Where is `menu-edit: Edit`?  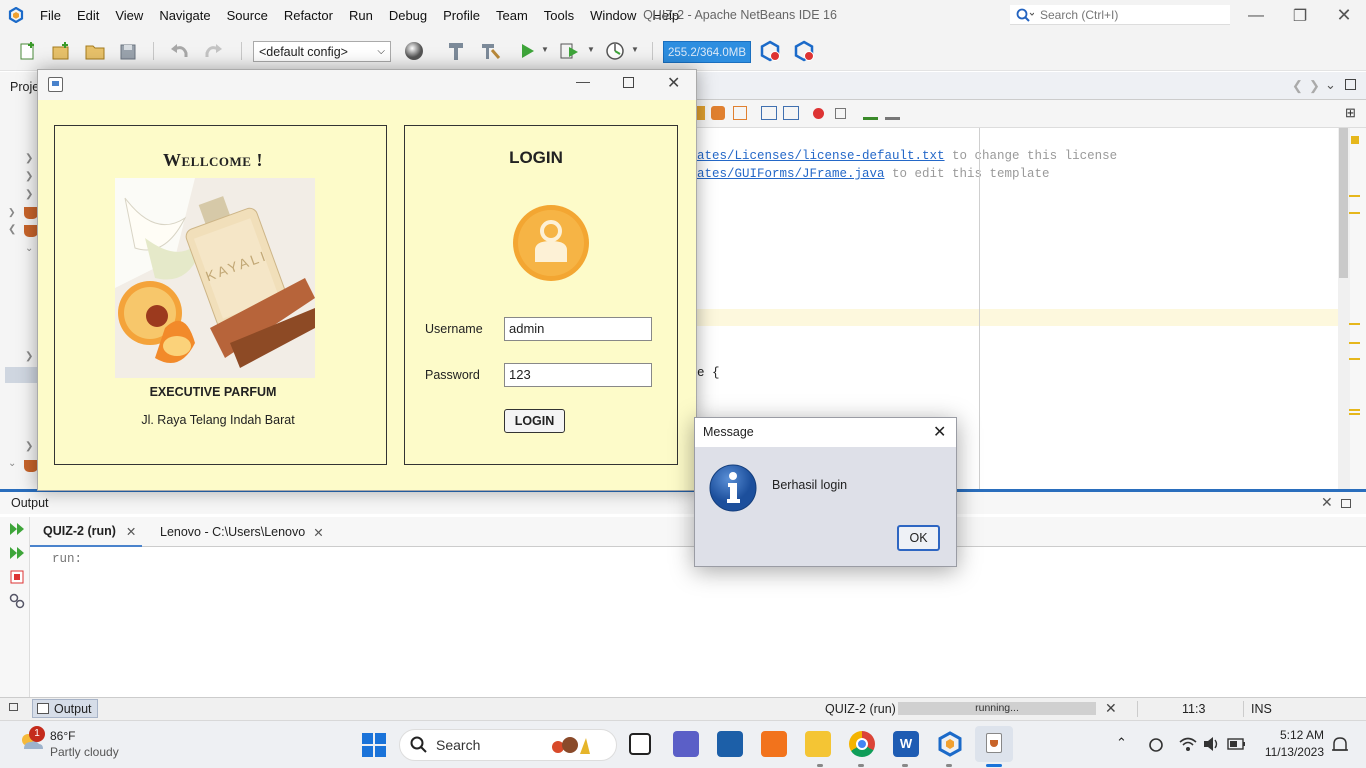 menu-edit: Edit is located at coordinates (88, 15).